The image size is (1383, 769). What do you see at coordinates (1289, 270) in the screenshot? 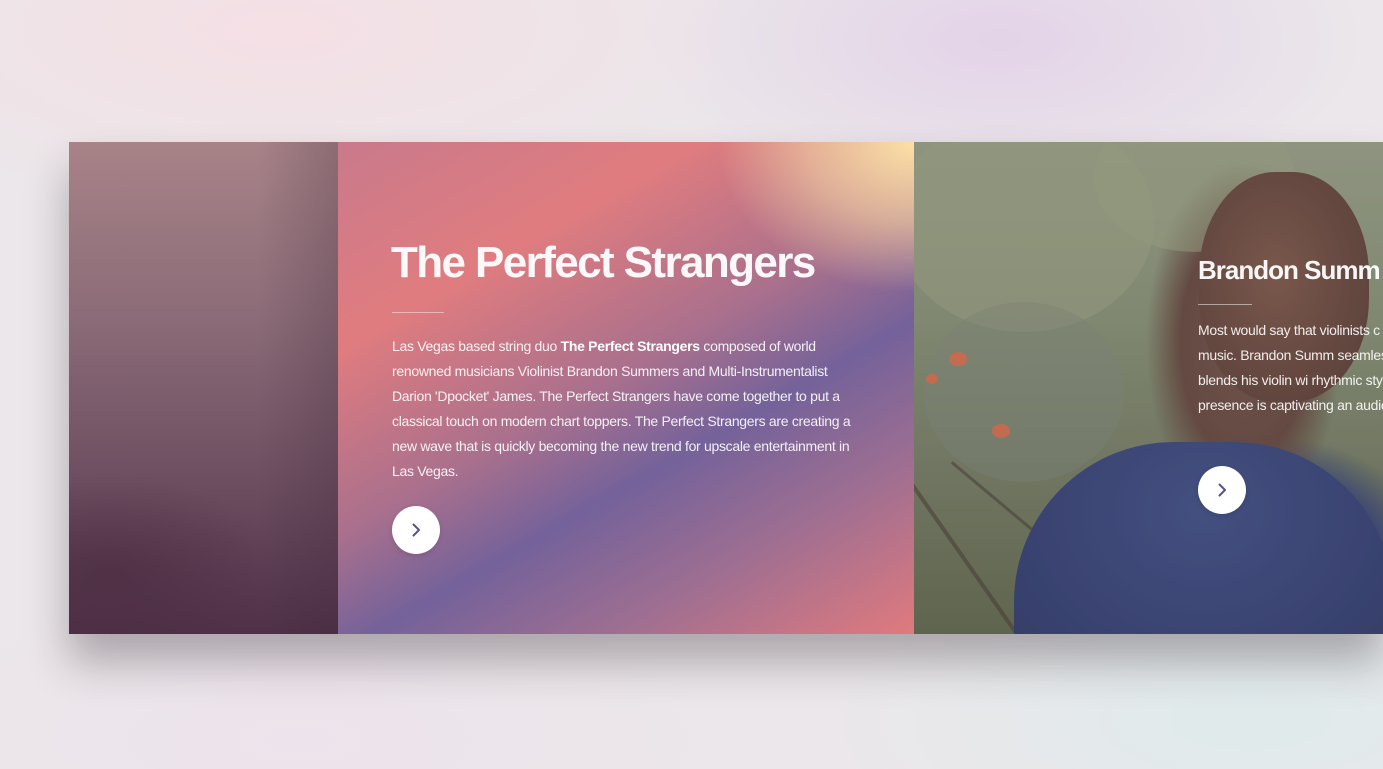
I see `next-slide-title: Brandon Summ` at bounding box center [1289, 270].